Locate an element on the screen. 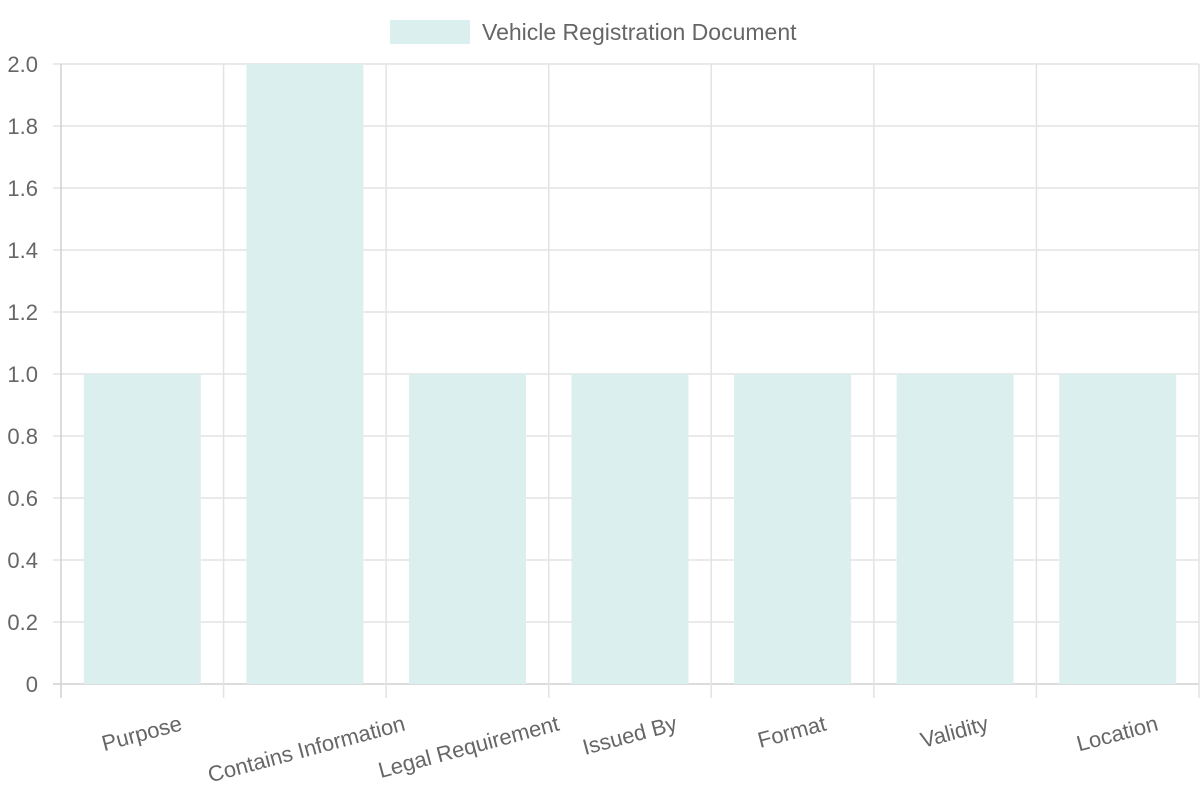 The width and height of the screenshot is (1200, 805). y-tick-label: 1.0 is located at coordinates (22, 374).